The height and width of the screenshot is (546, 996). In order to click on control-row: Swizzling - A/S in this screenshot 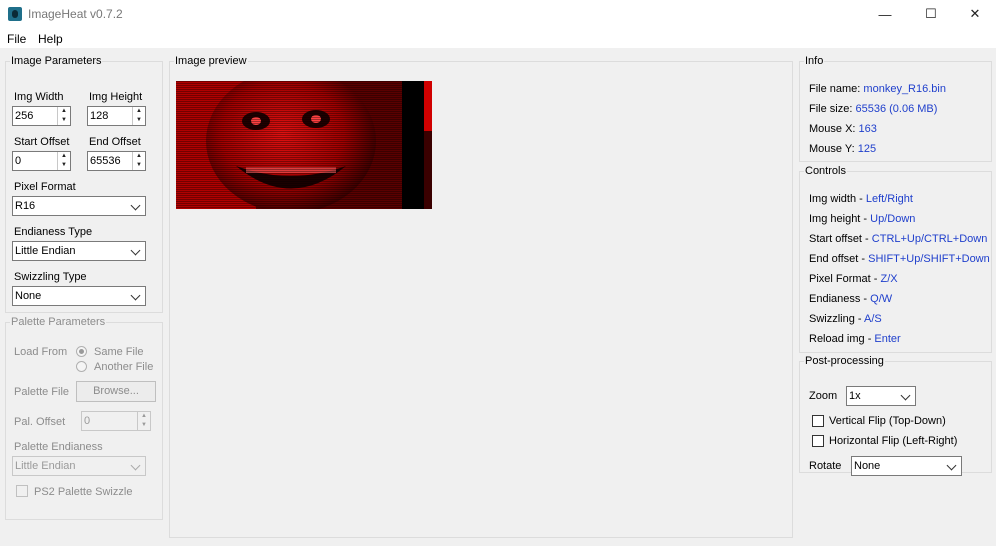, I will do `click(845, 319)`.